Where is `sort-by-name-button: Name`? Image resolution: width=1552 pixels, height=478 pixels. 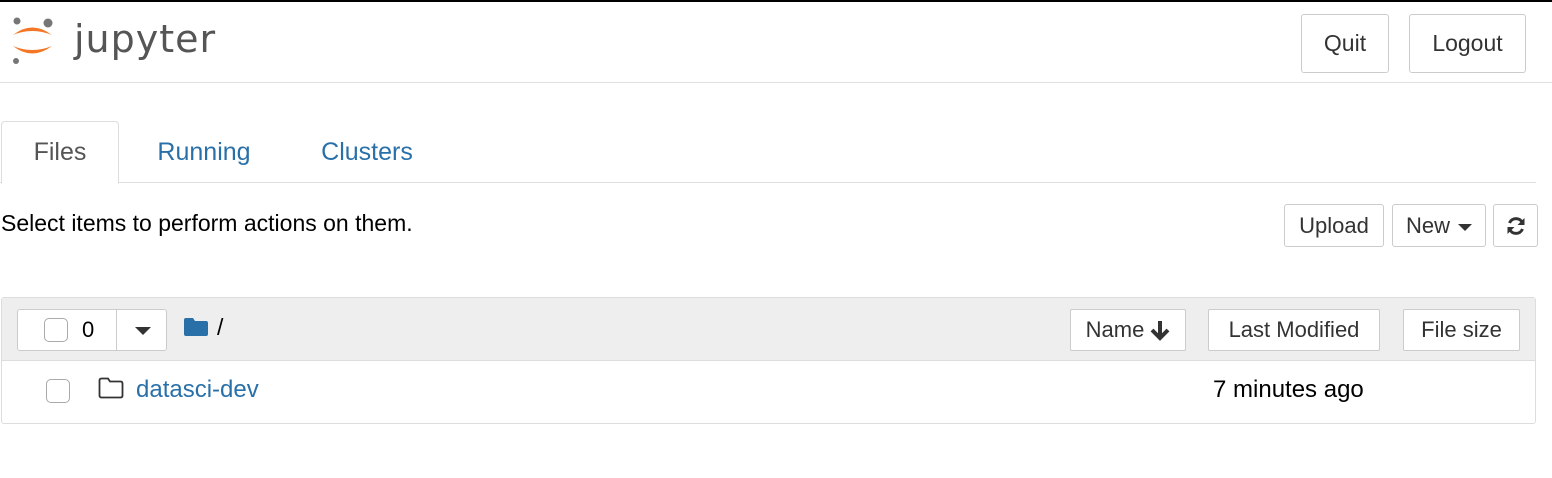 sort-by-name-button: Name is located at coordinates (1128, 330).